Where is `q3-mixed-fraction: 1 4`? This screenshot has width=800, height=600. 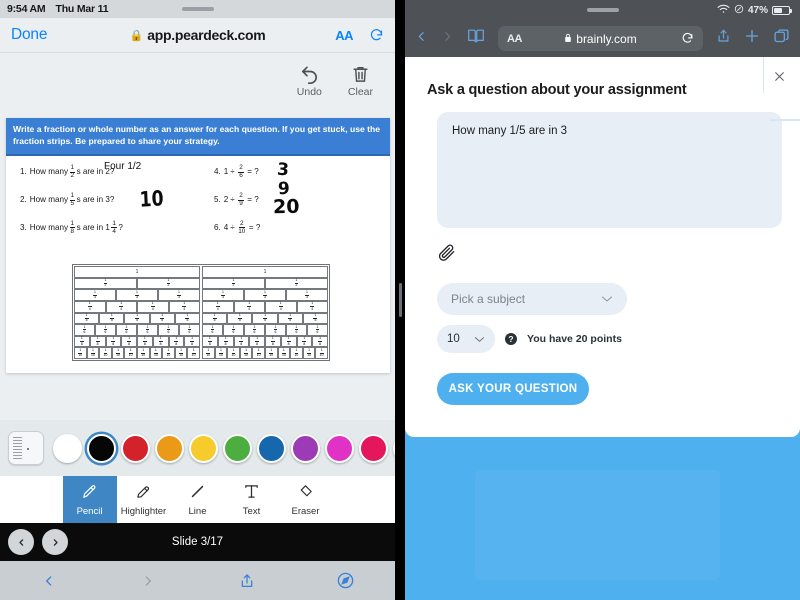
q3-mixed-fraction: 1 4 is located at coordinates (114, 227).